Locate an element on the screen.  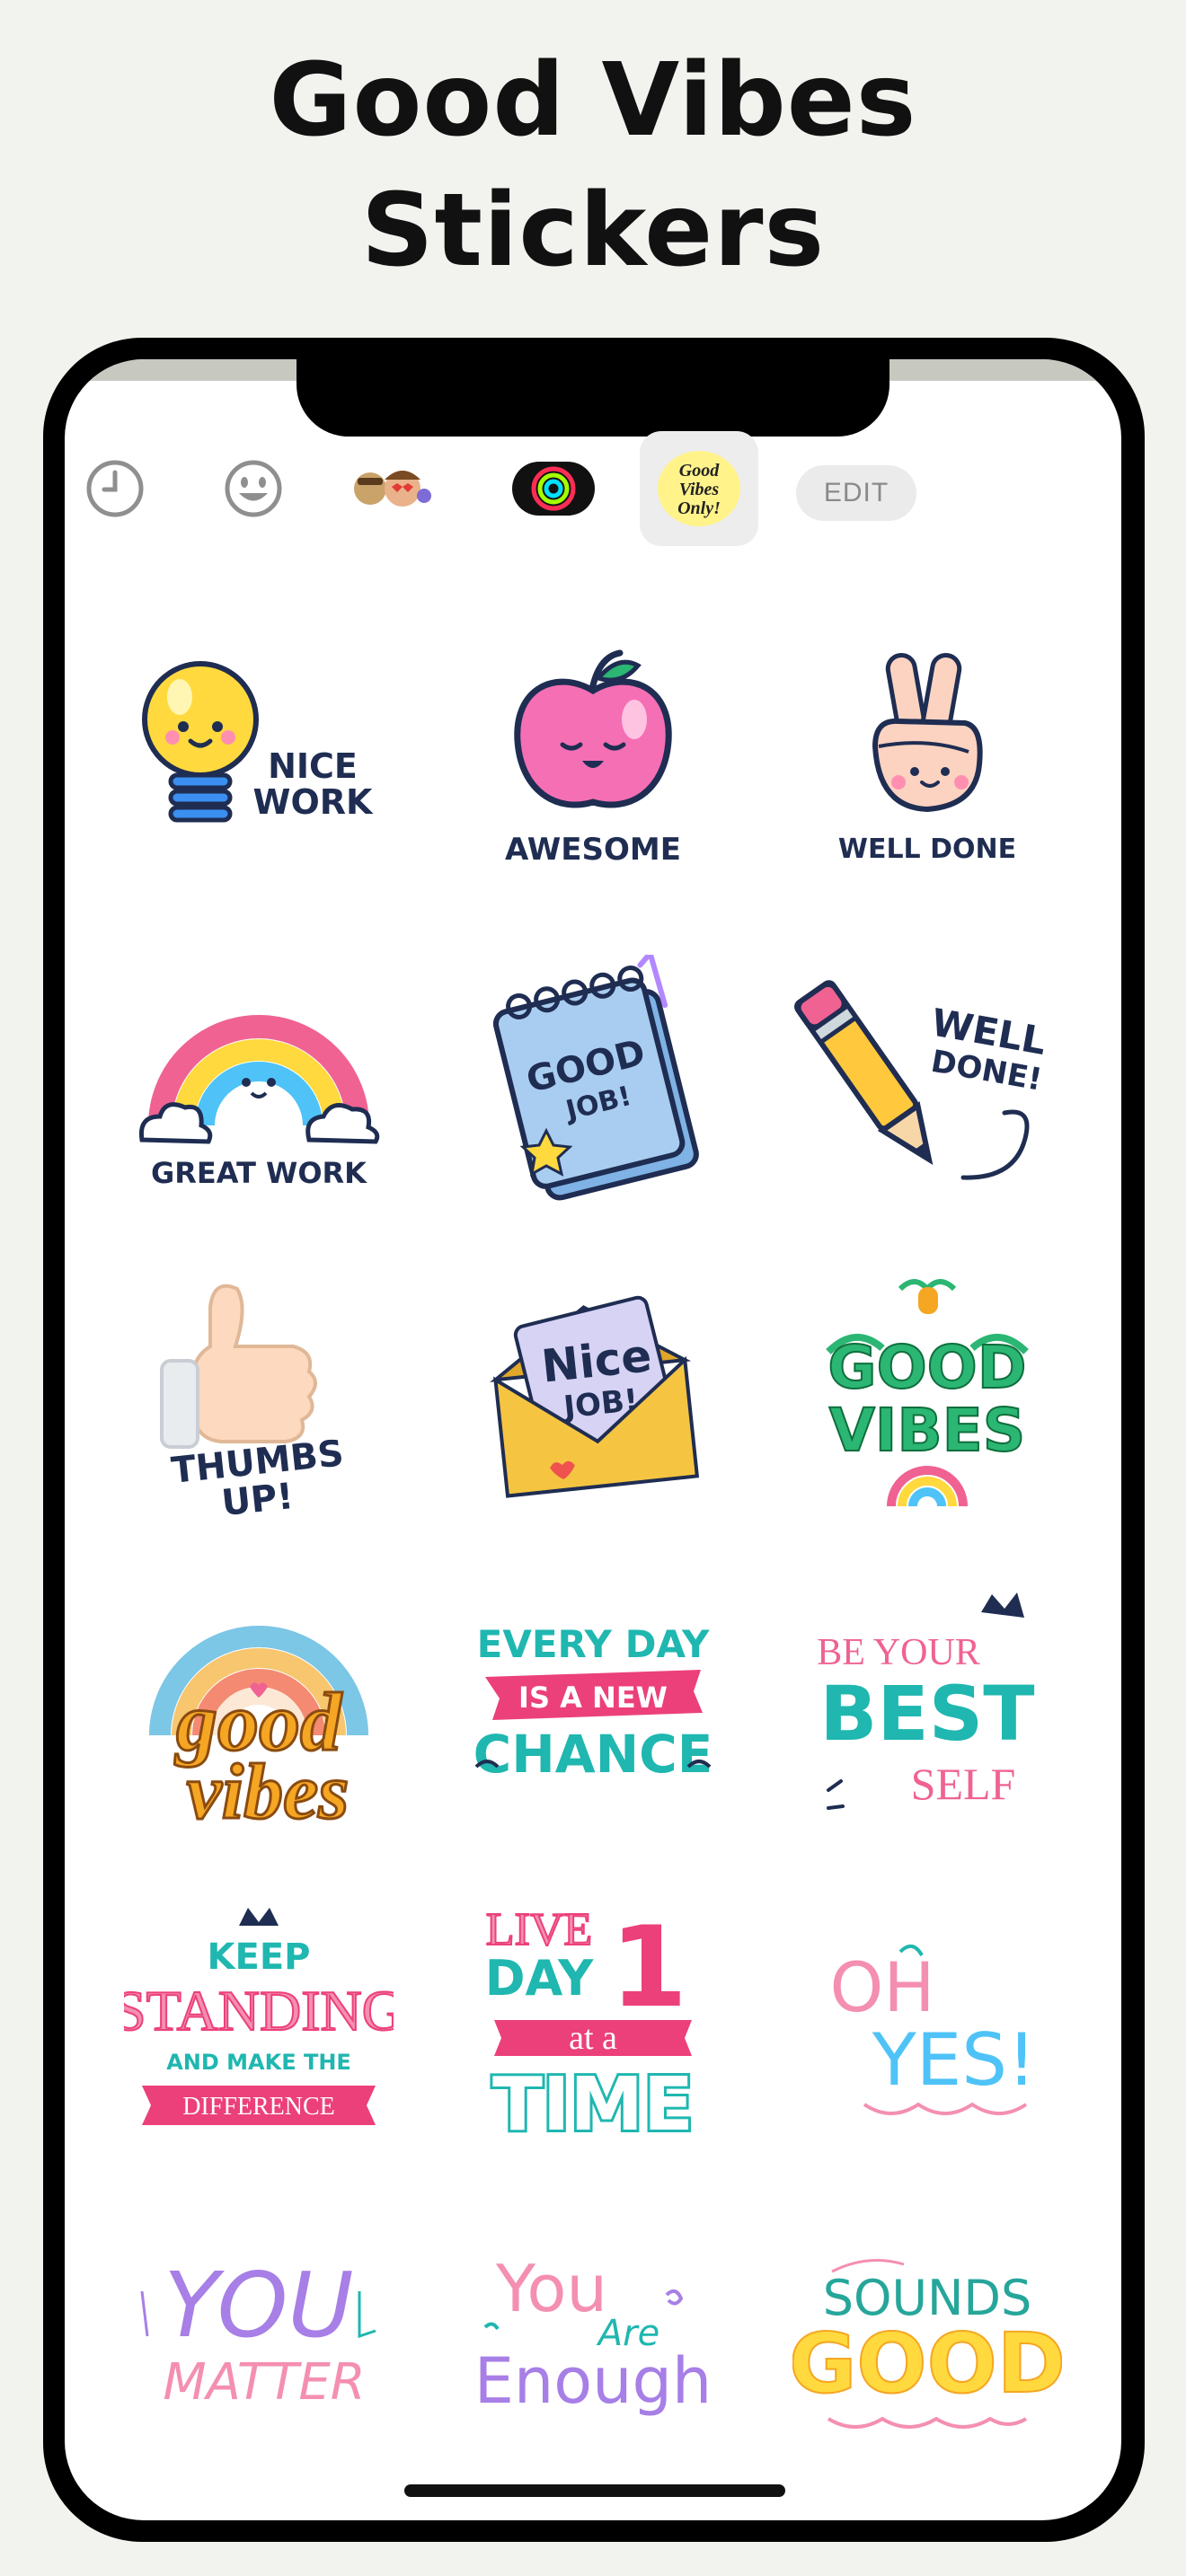
apple-icon: AWESOME is located at coordinates (593, 758).